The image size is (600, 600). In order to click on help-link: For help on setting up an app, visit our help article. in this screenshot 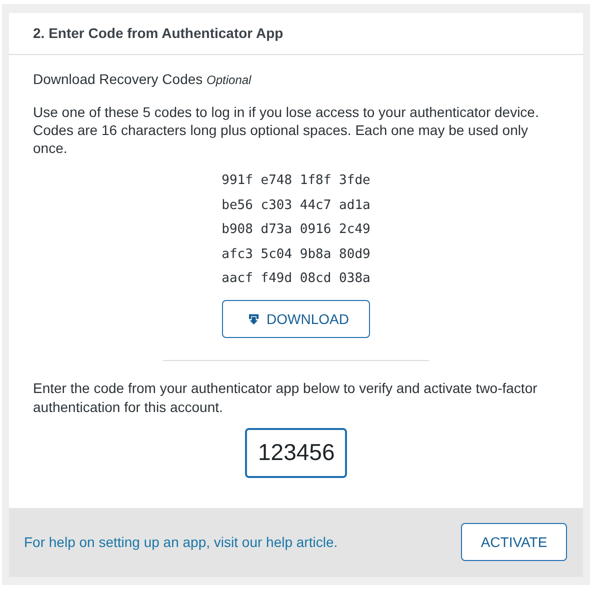, I will do `click(181, 542)`.